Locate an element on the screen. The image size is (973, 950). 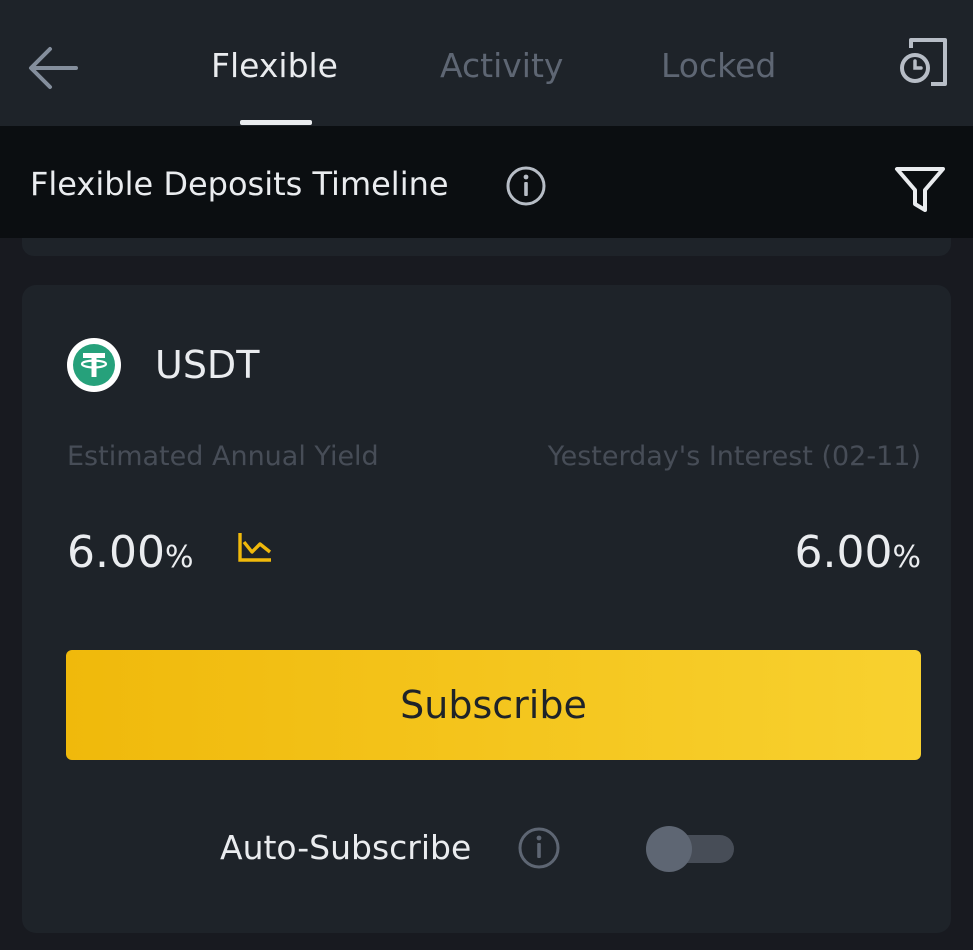
yesterday-interest-unit: % is located at coordinates (906, 557).